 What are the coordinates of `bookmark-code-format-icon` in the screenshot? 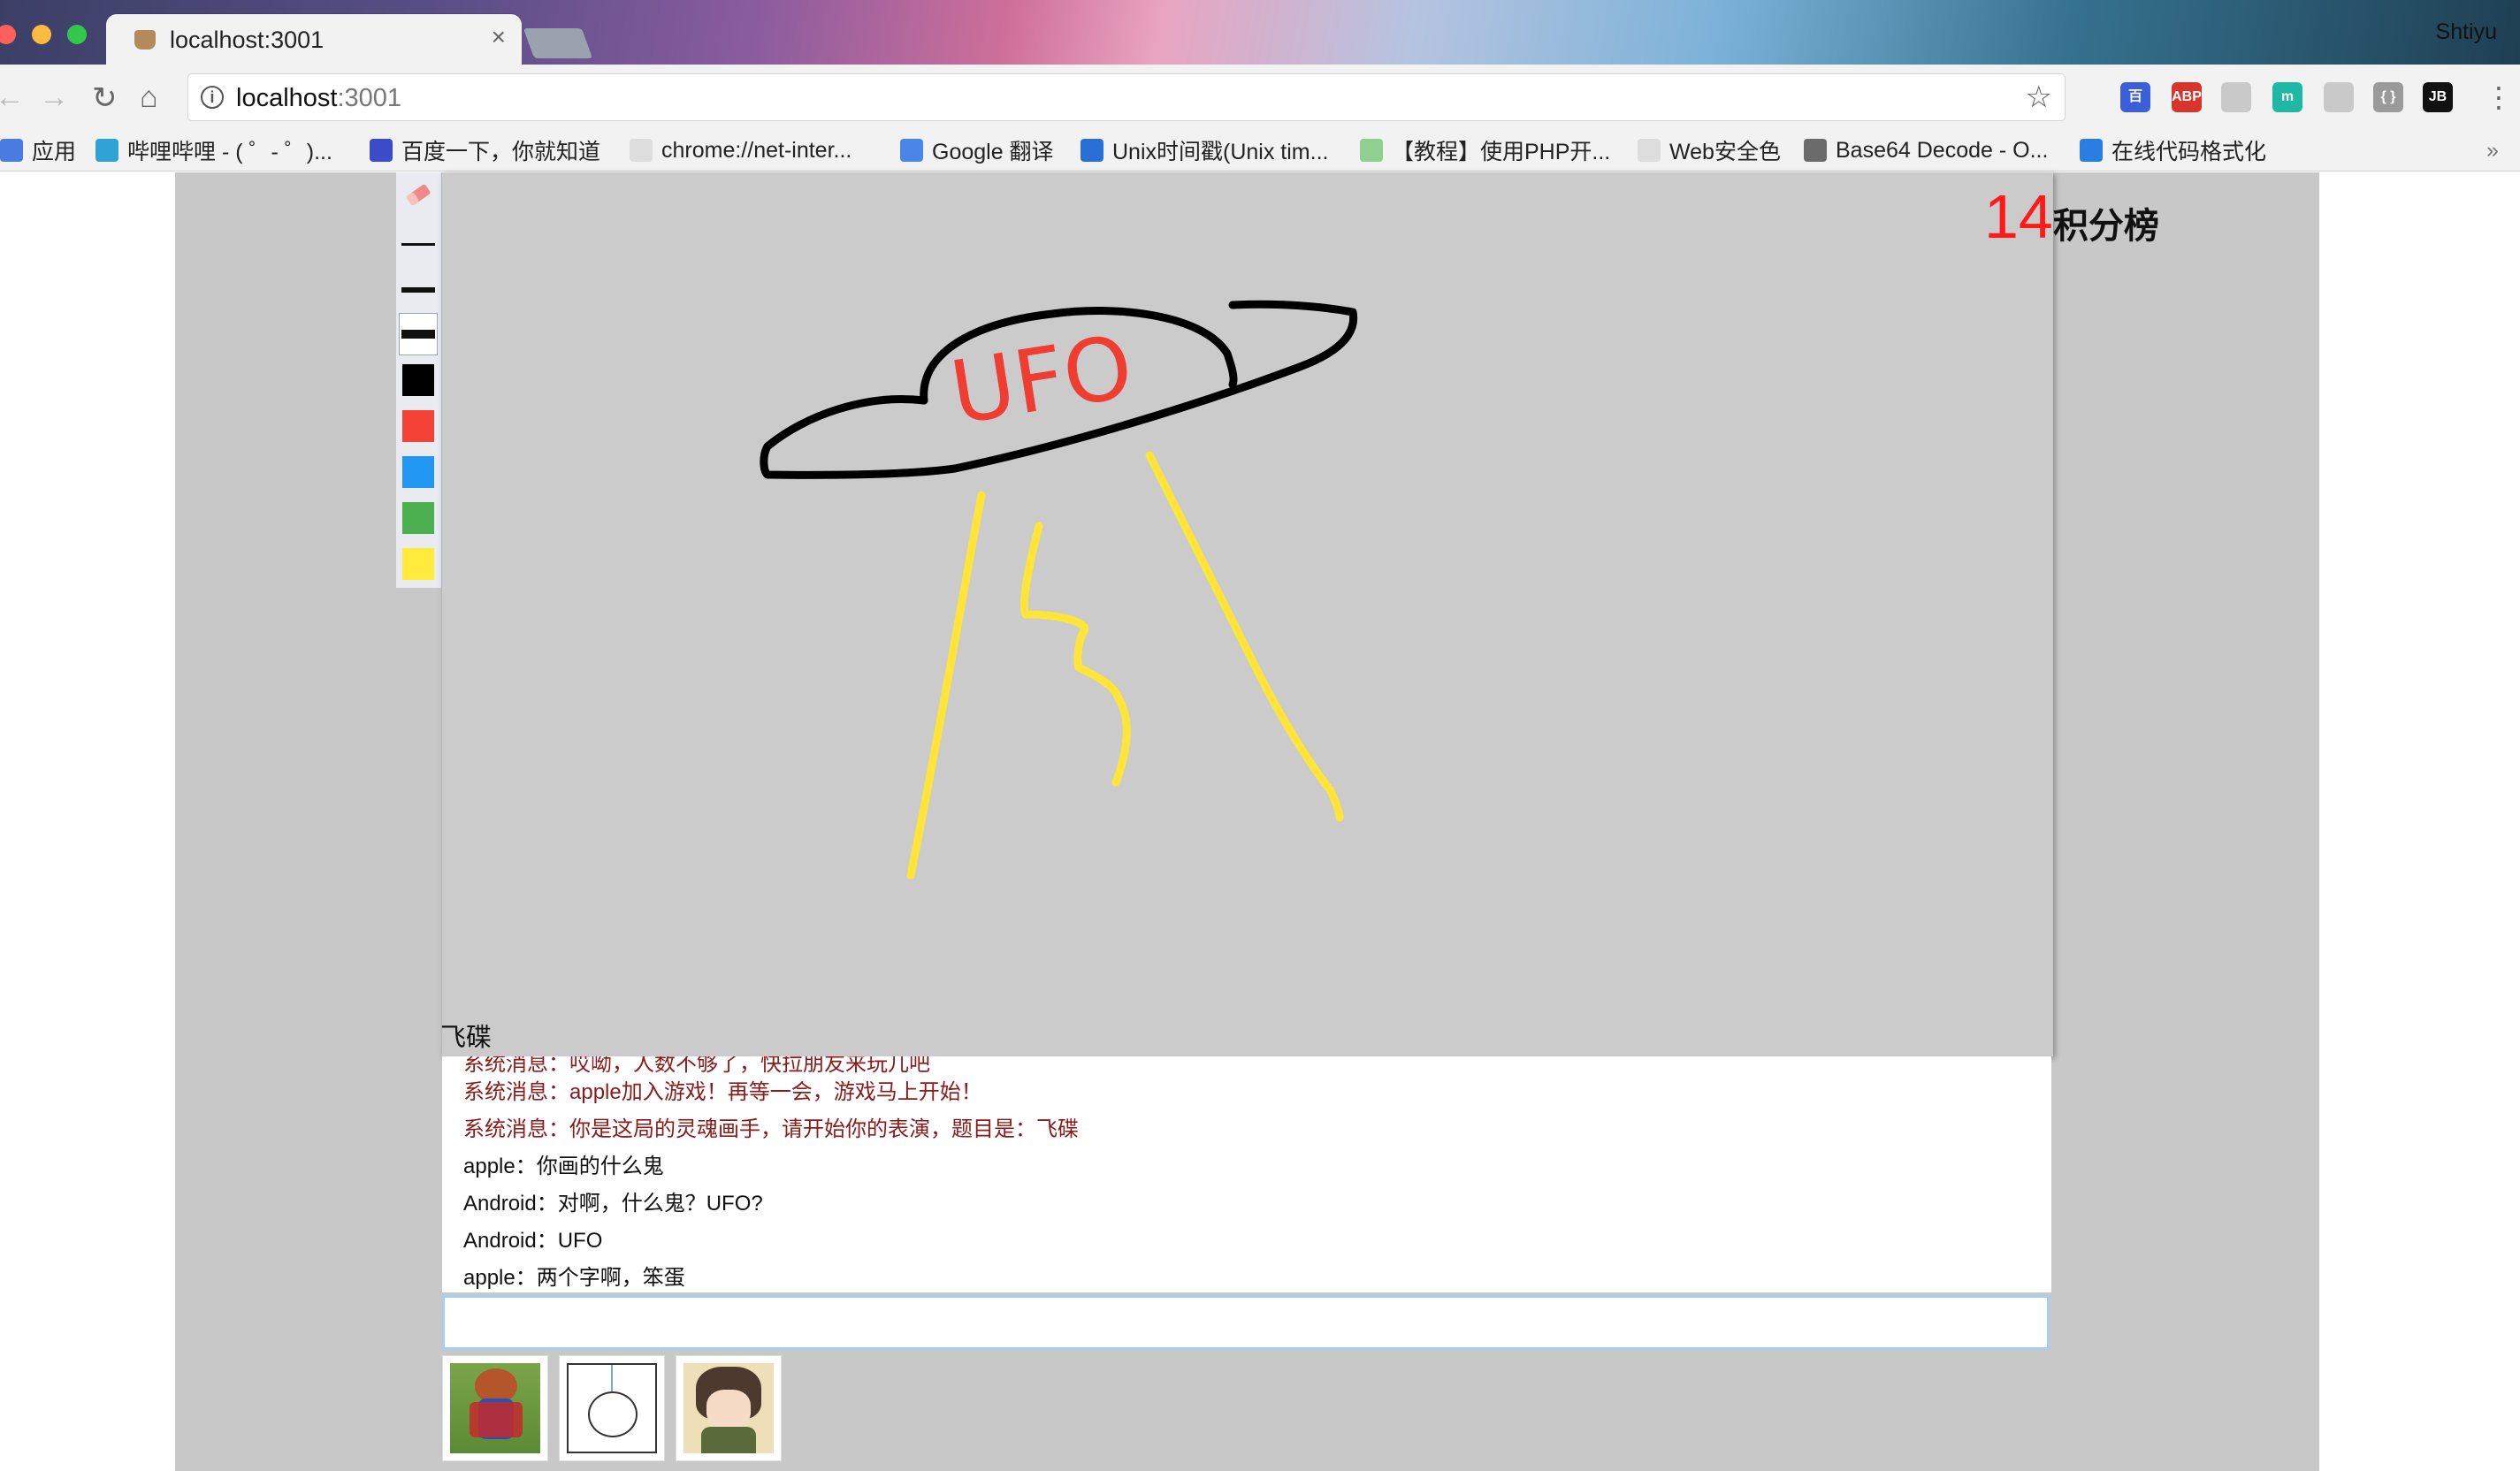 It's located at (2091, 150).